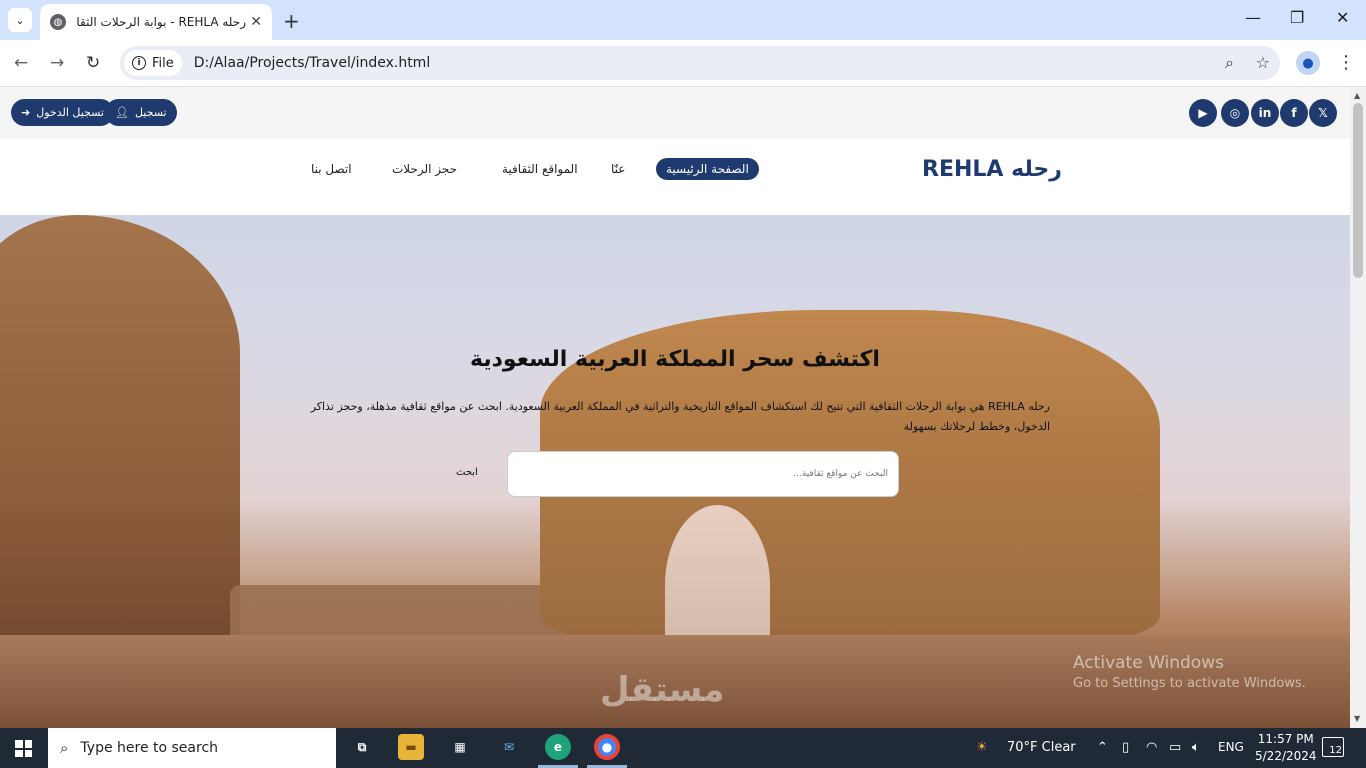 This screenshot has height=768, width=1366. I want to click on youtube-icon: ▶, so click(1203, 113).